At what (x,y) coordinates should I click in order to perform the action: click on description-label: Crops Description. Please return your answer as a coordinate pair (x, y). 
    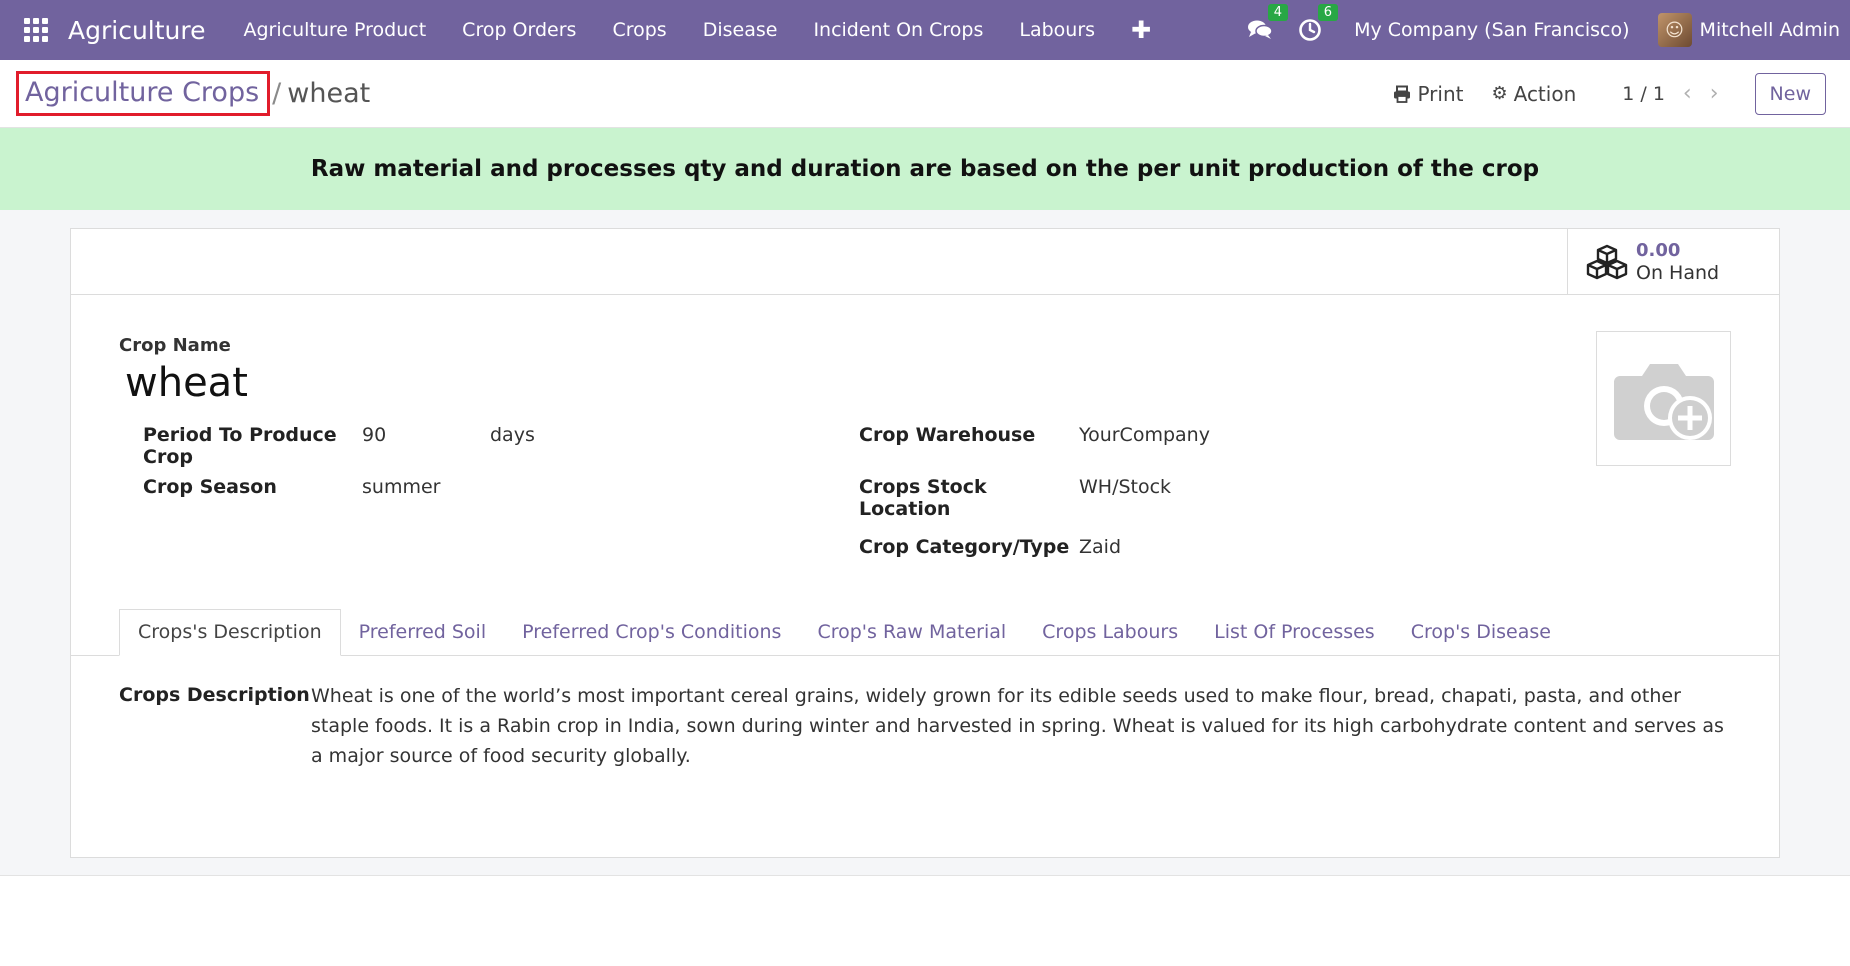
    Looking at the image, I should click on (214, 695).